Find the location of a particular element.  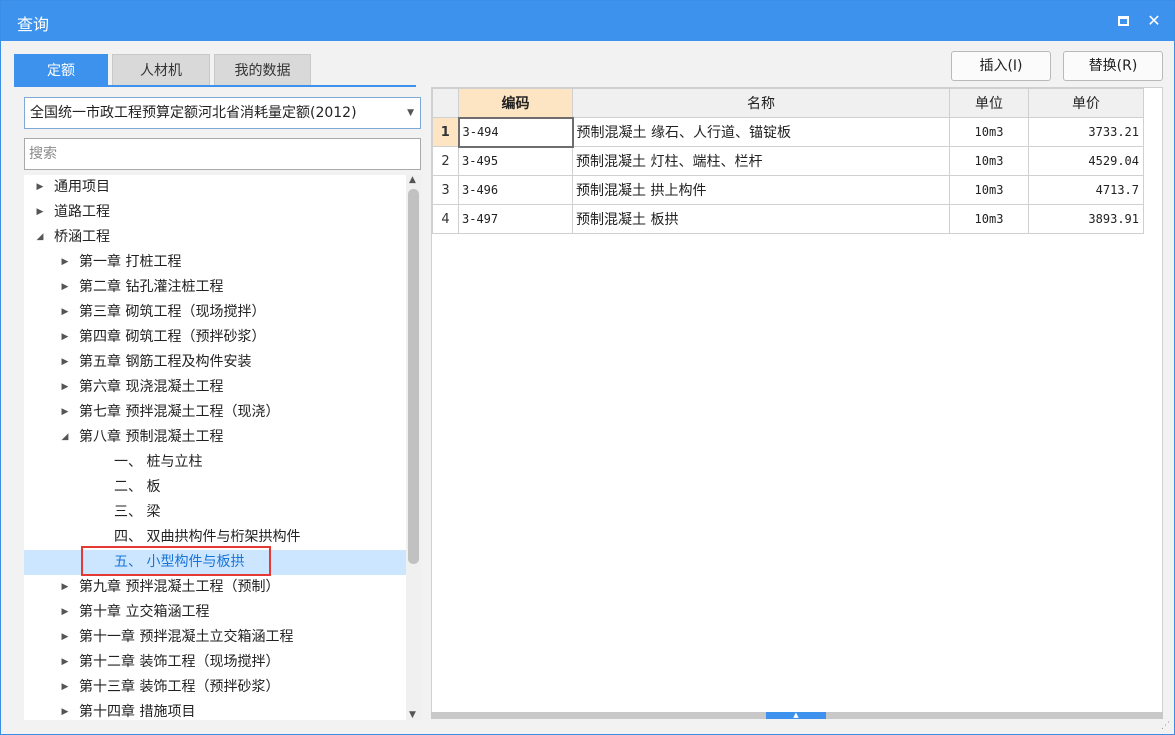

tree-node: ▶ 第九章 预拌混凝土工程（预制） is located at coordinates (215, 587).